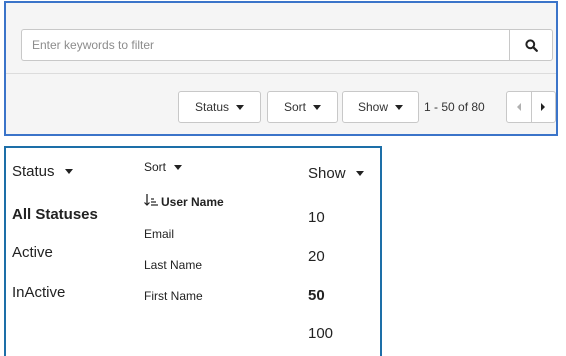  I want to click on sort-option-last-name: Last Name, so click(173, 265).